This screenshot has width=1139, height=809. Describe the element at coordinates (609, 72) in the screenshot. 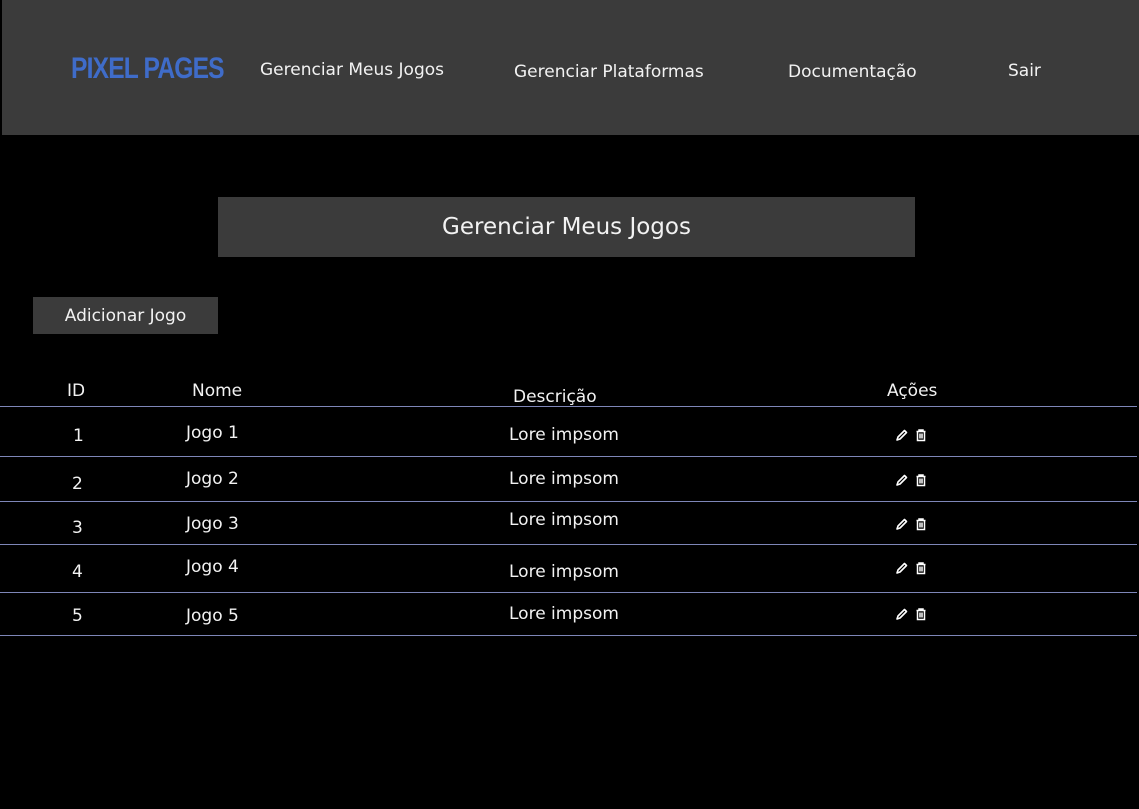

I see `nav-gerenciar-plataformas: Gerenciar Plataformas` at that location.